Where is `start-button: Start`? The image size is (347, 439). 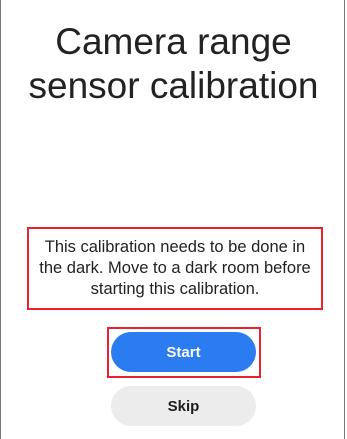
start-button: Start is located at coordinates (183, 352).